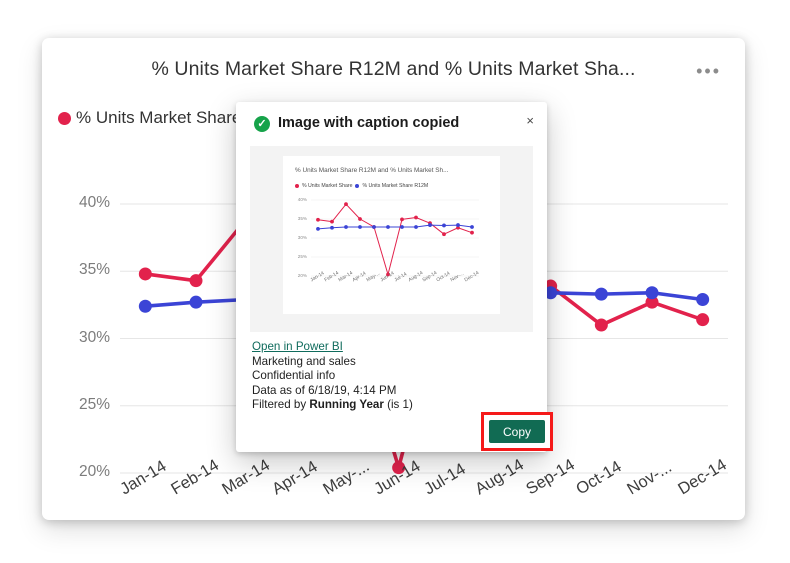 The height and width of the screenshot is (563, 790). I want to click on thumbnail-canvas, so click(395, 238).